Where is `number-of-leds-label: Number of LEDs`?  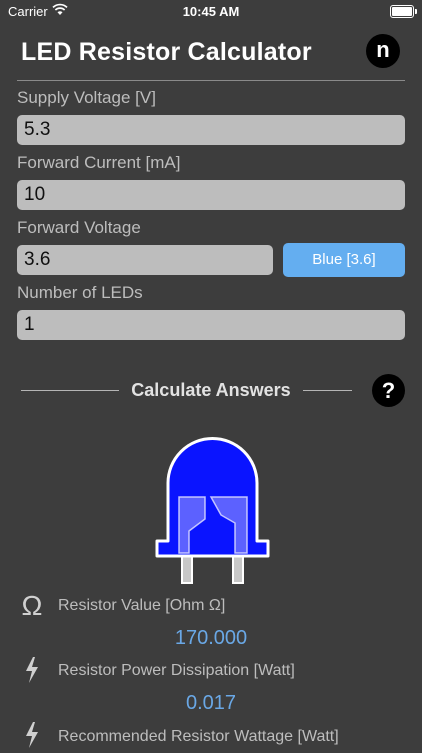 number-of-leds-label: Number of LEDs is located at coordinates (80, 292).